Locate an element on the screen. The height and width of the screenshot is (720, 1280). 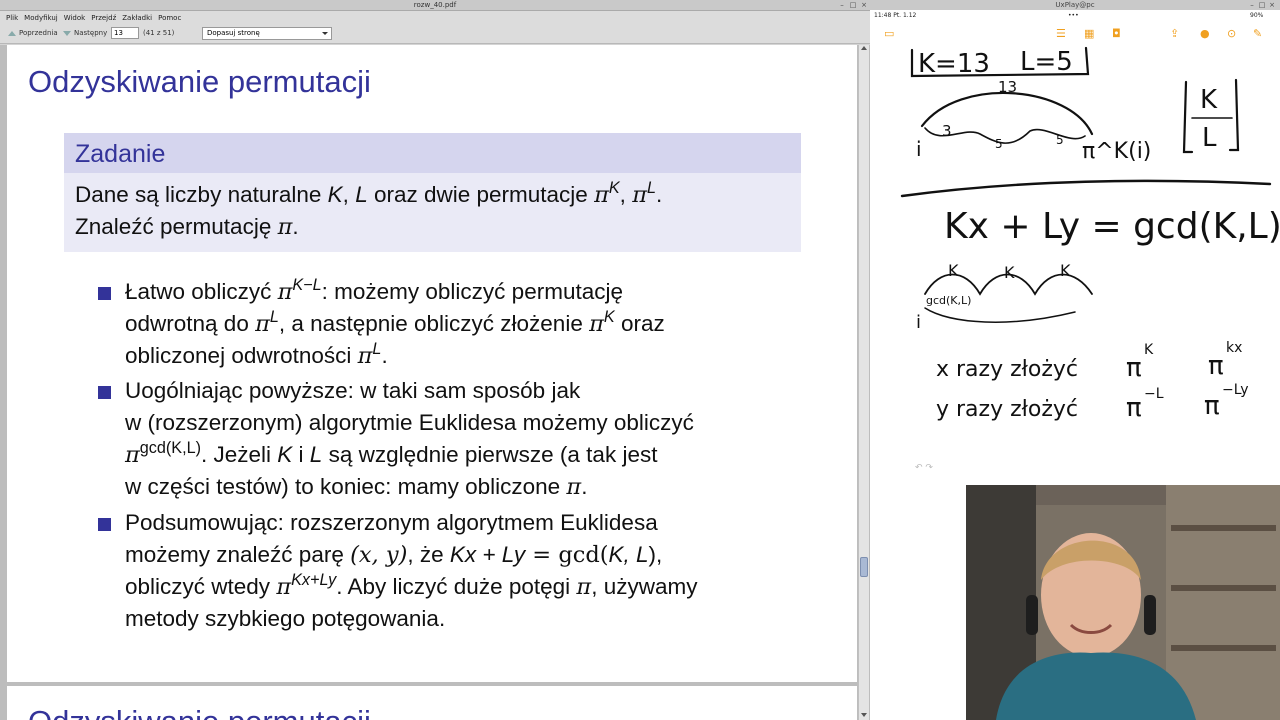
arrow-up-icon is located at coordinates (12, 33).